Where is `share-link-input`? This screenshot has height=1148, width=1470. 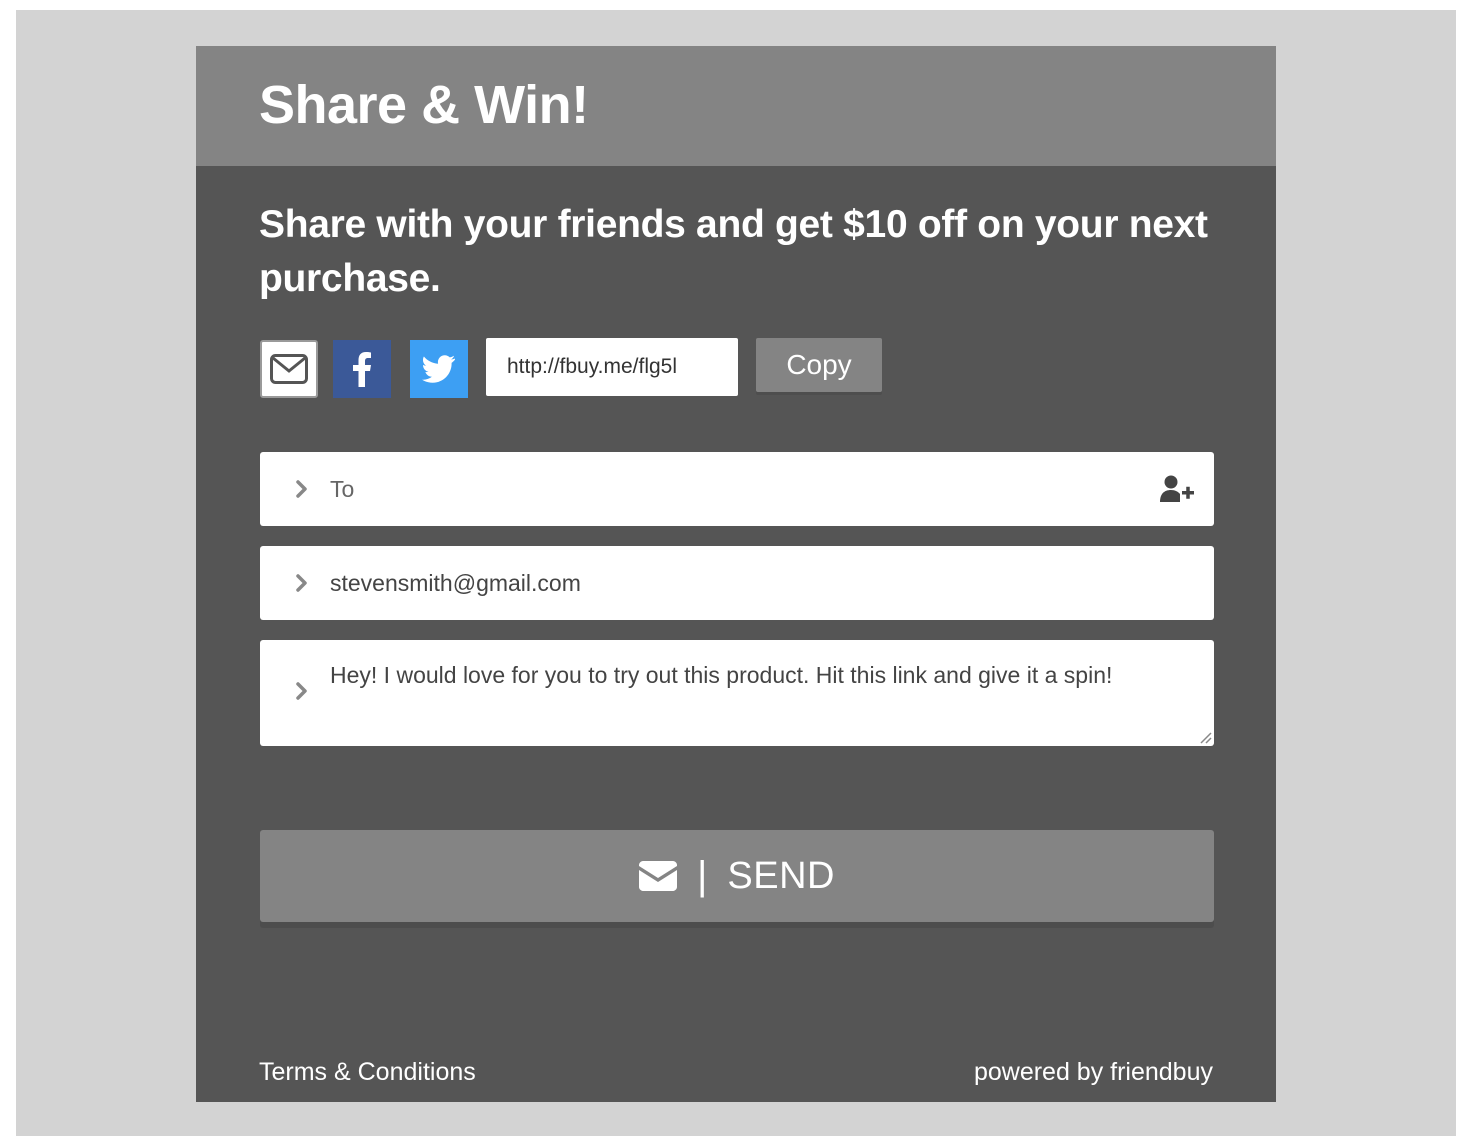
share-link-input is located at coordinates (612, 367).